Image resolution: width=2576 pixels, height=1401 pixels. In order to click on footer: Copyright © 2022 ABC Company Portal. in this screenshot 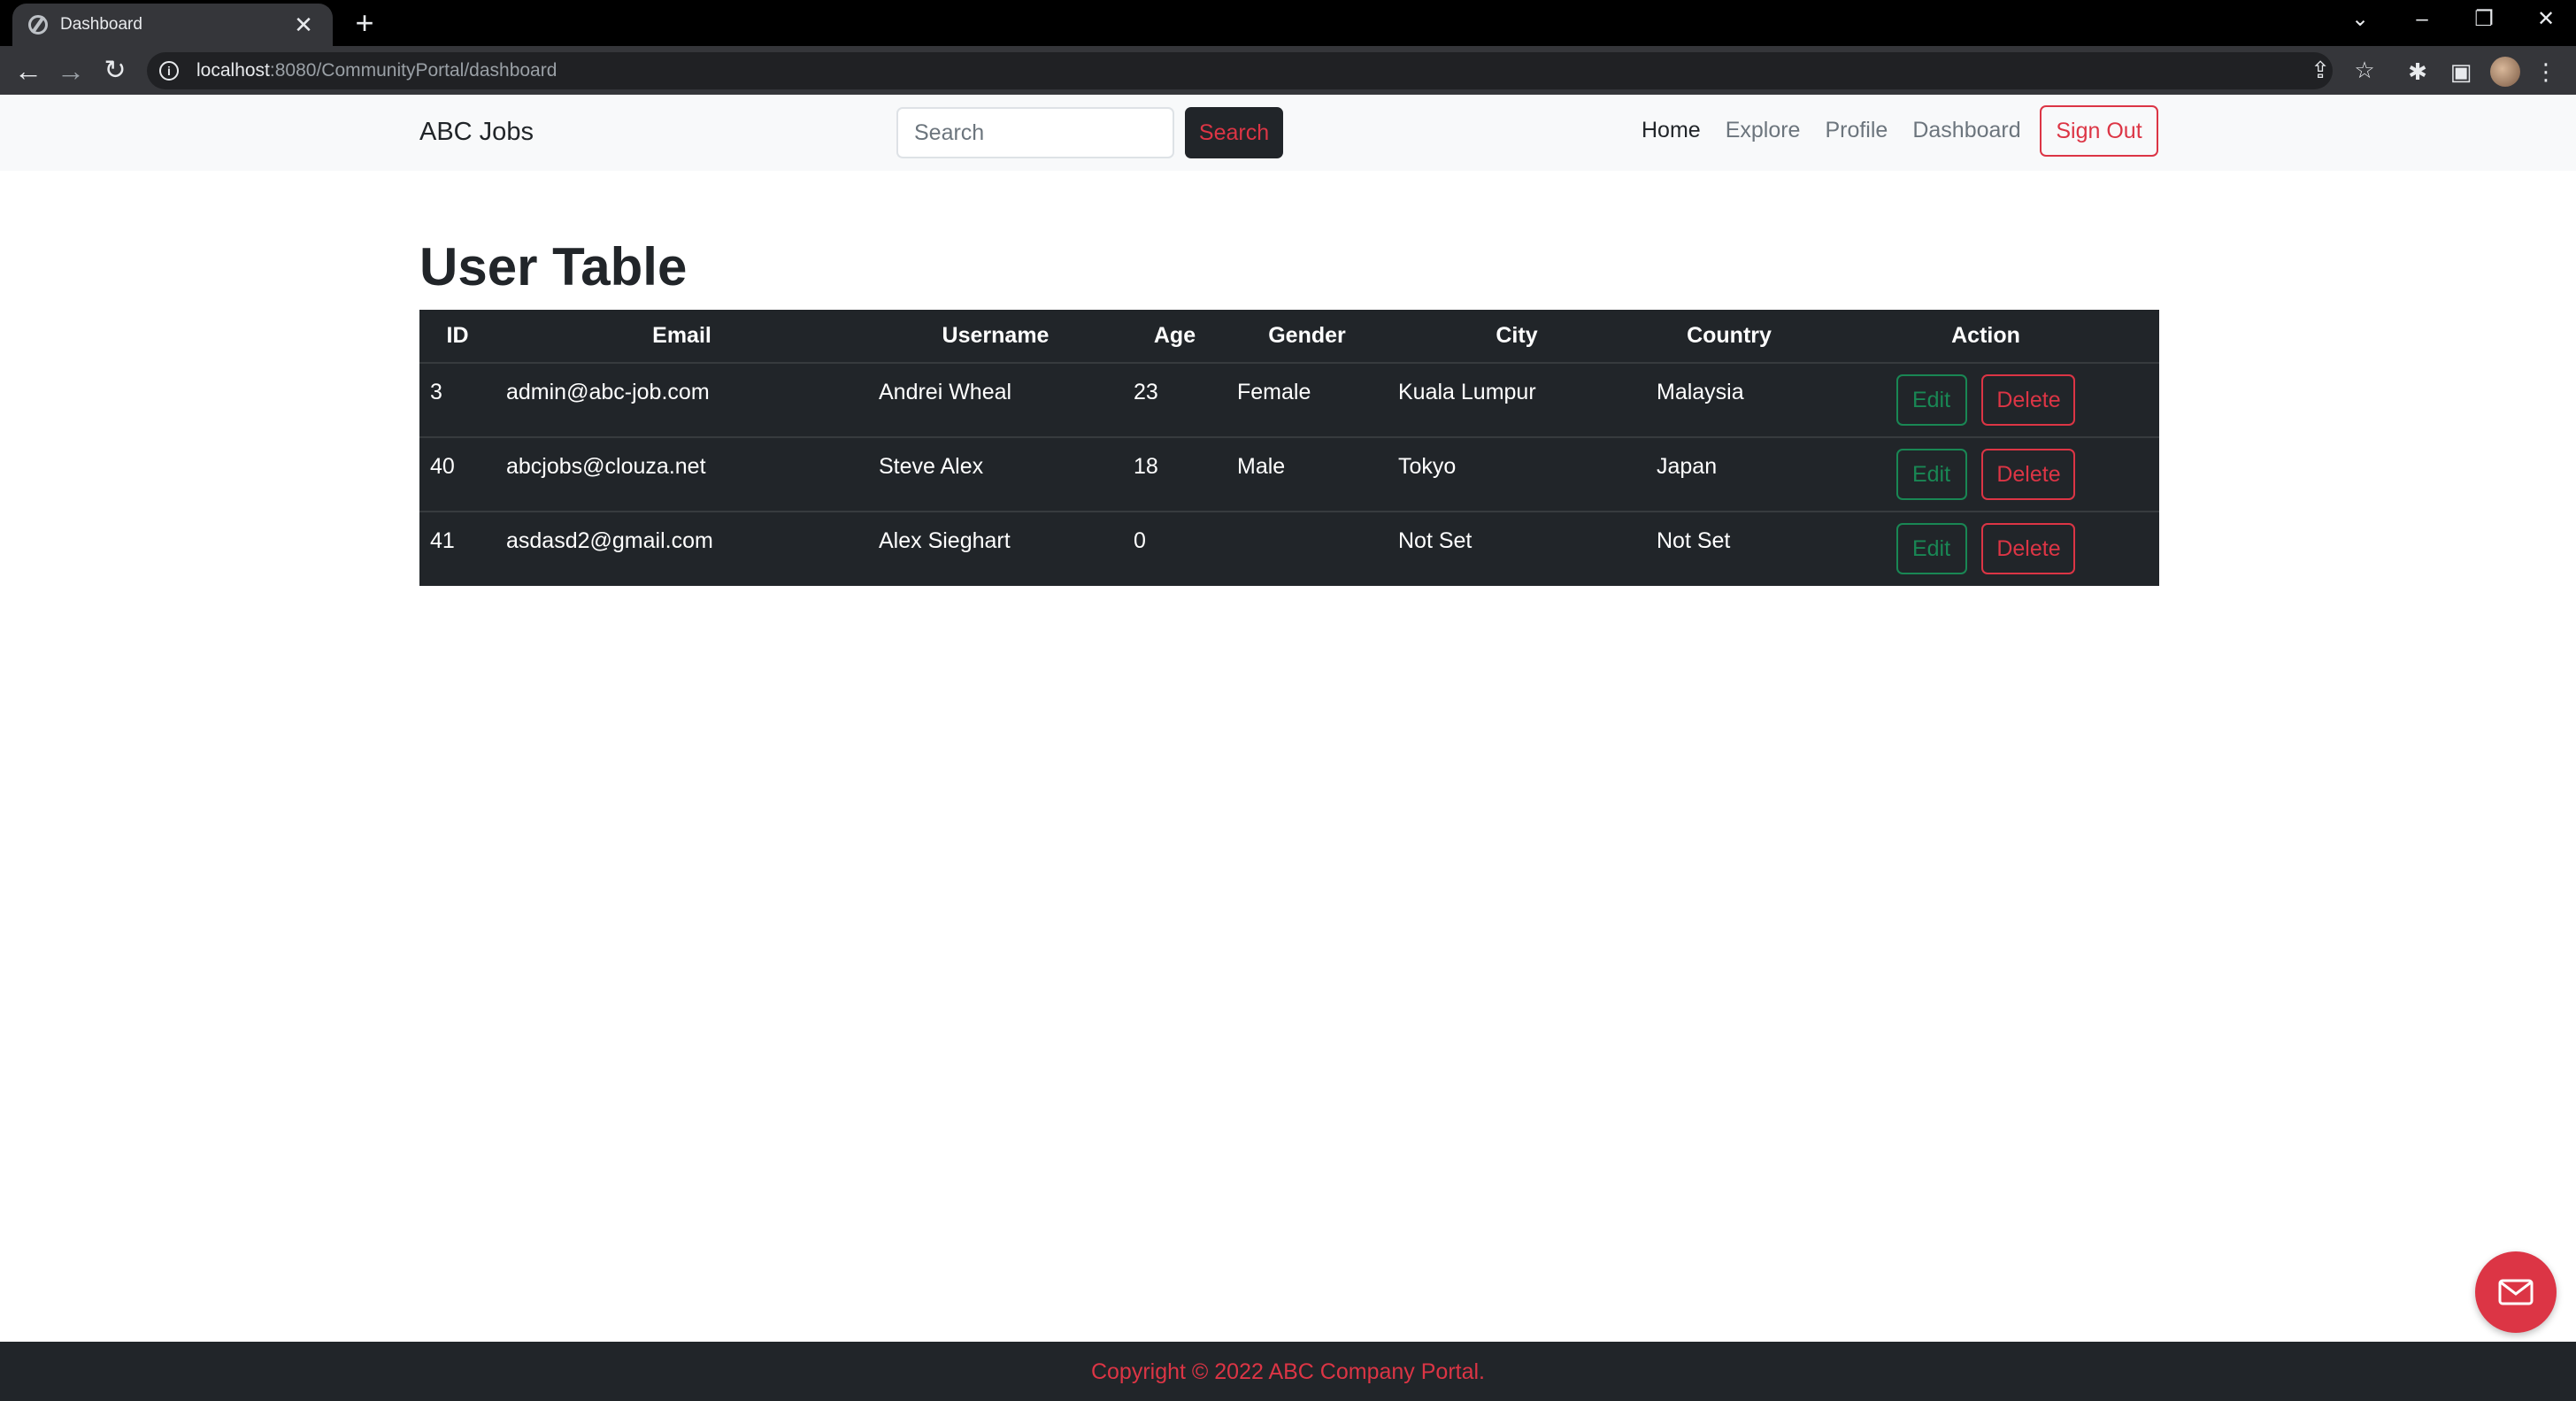, I will do `click(1288, 1371)`.